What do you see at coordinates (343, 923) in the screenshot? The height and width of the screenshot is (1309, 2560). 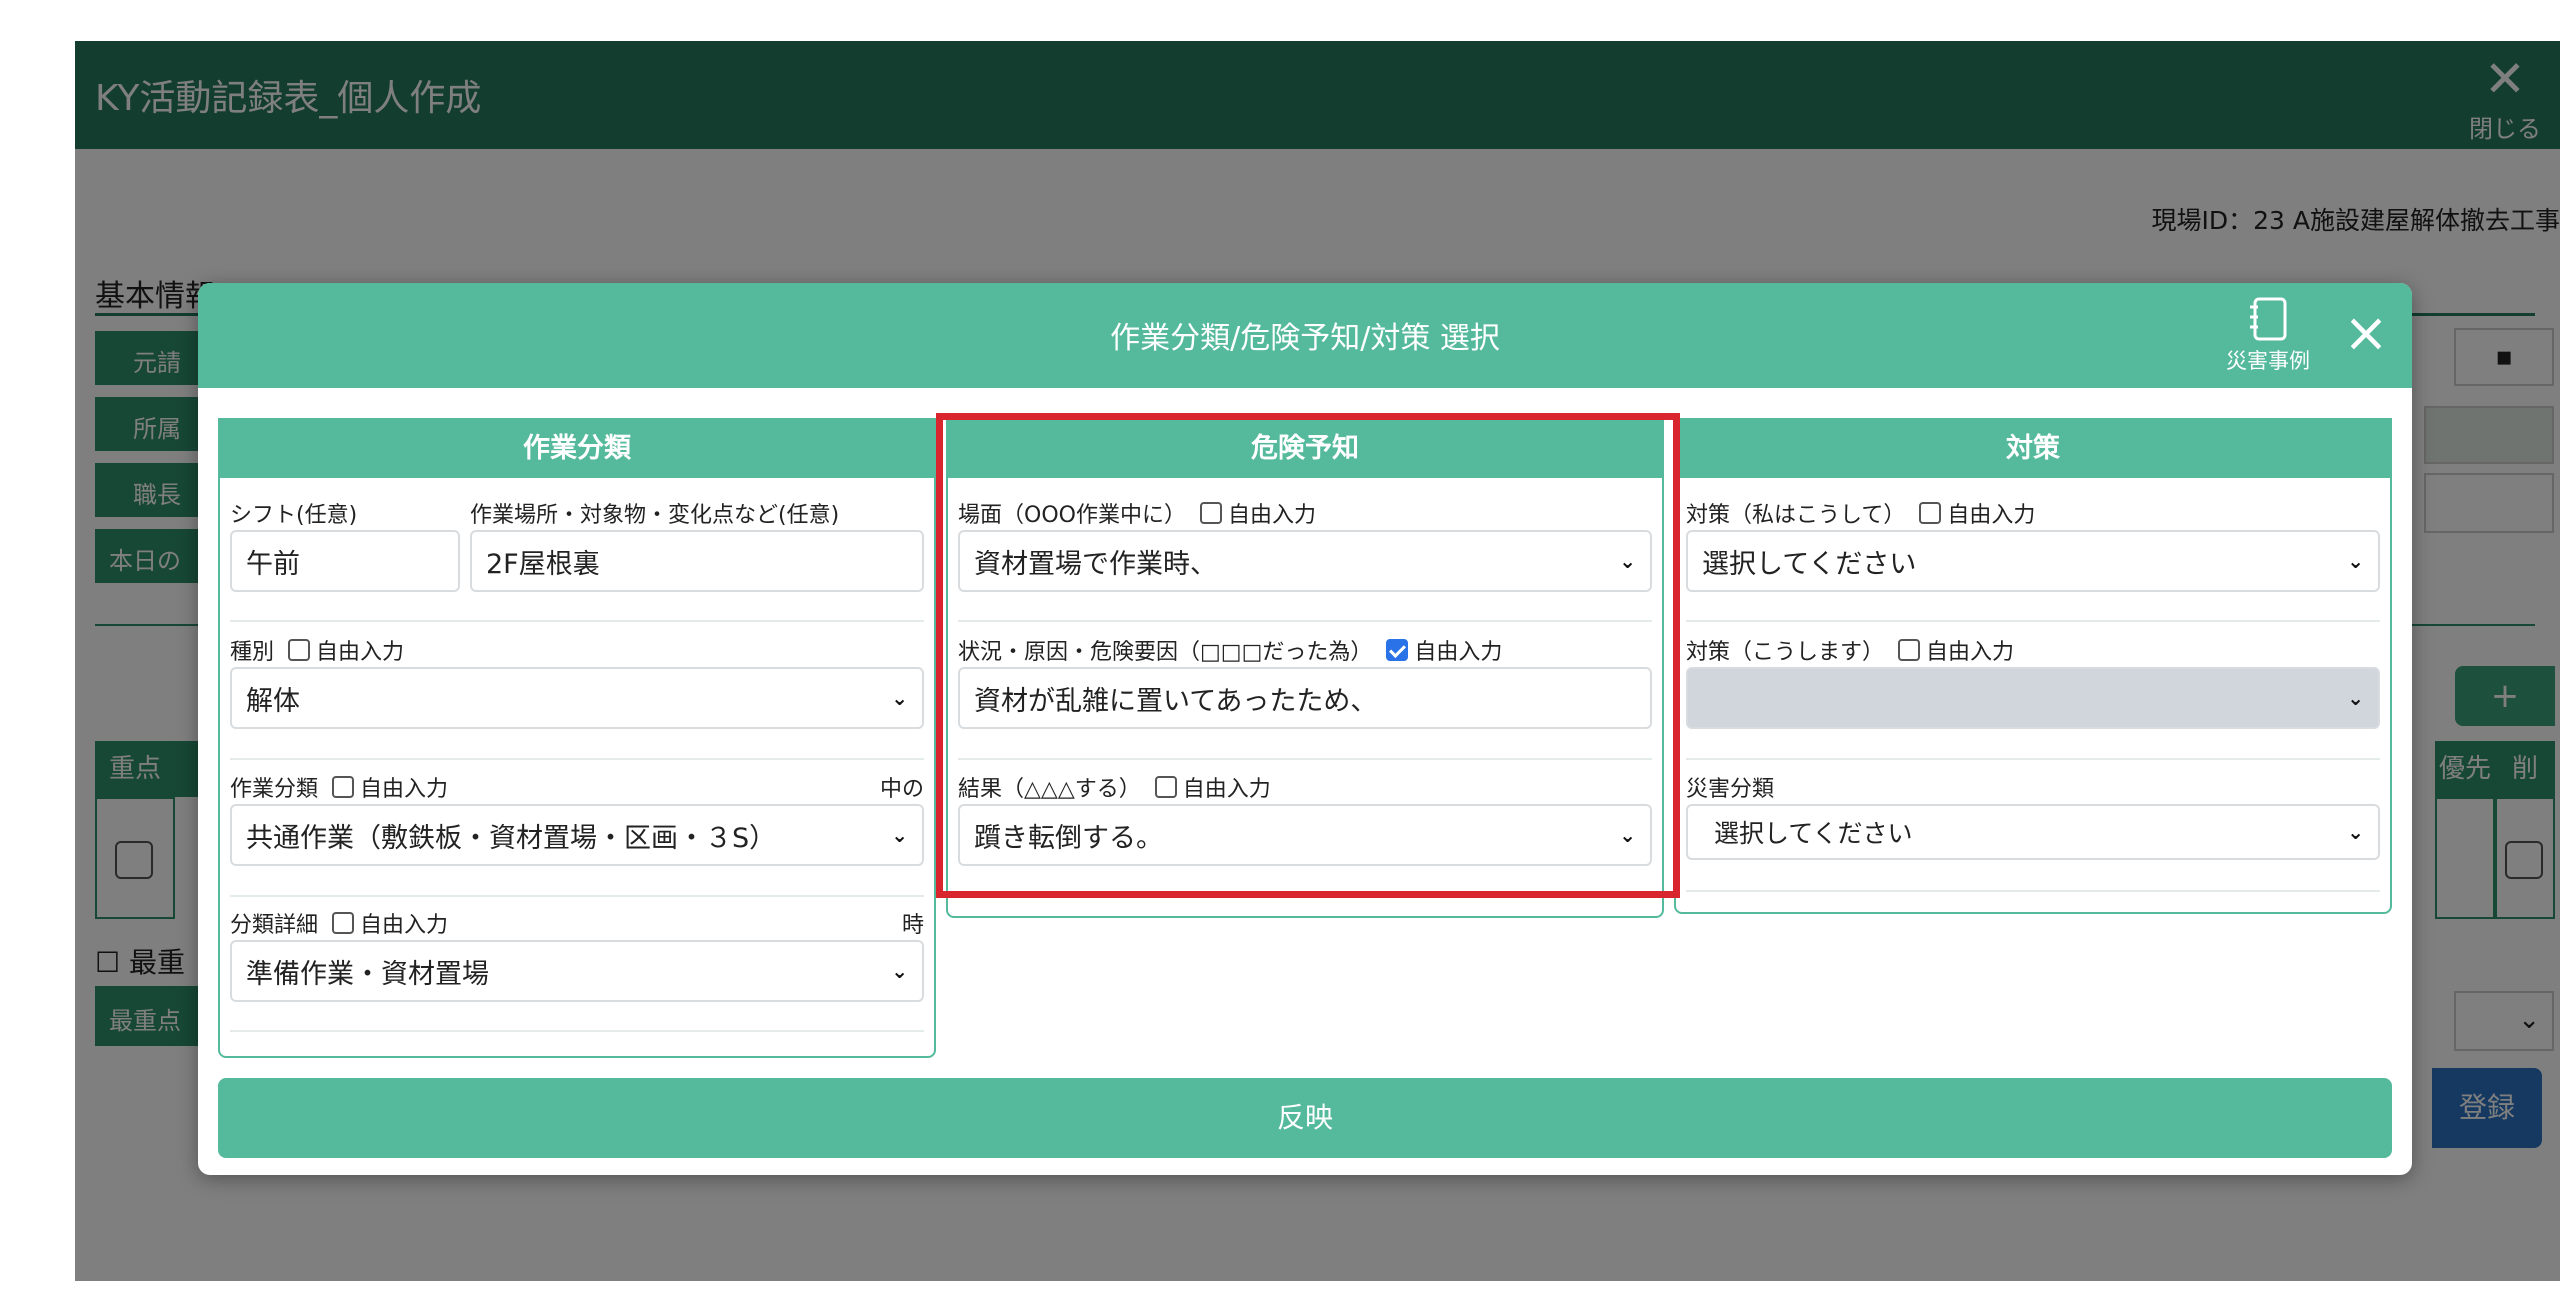 I see `detail-free-input-checkbox` at bounding box center [343, 923].